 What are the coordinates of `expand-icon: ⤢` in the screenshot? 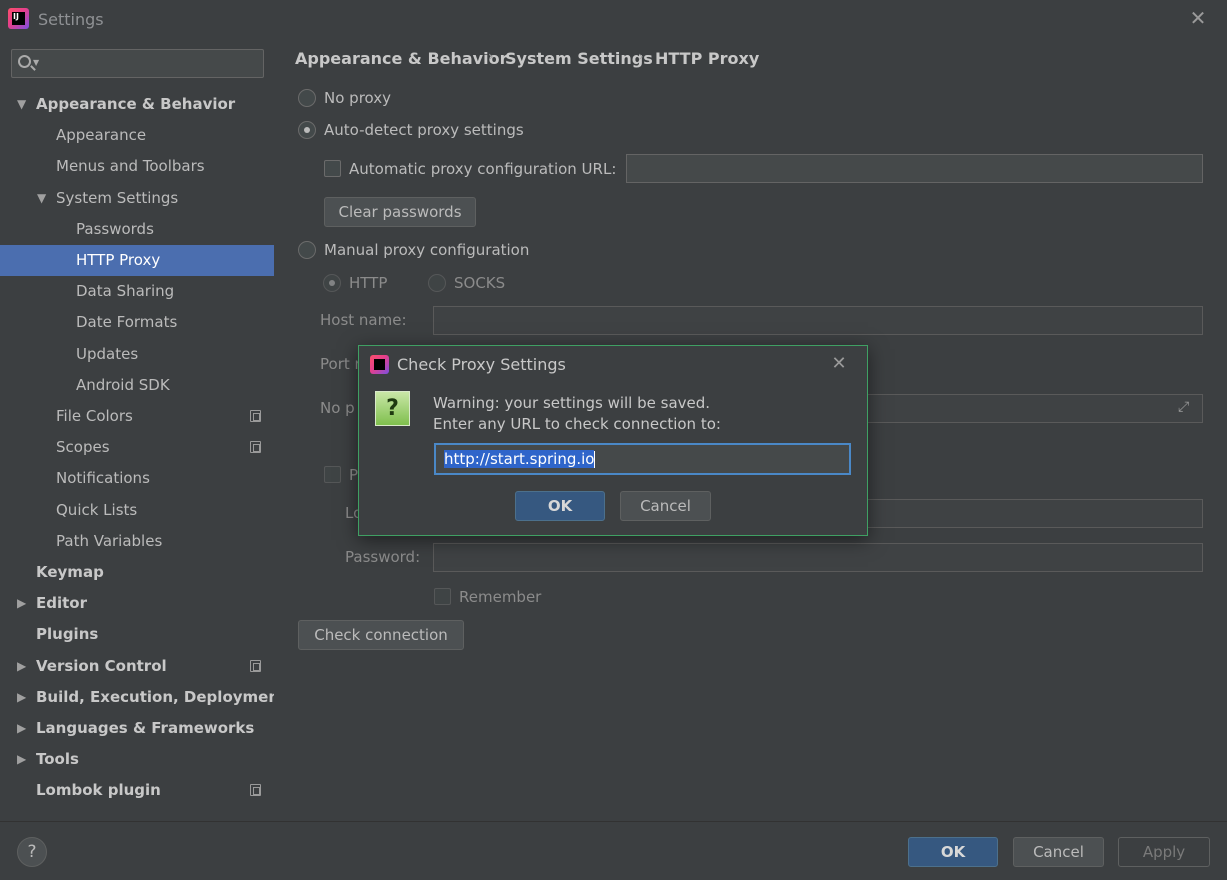 It's located at (1186, 407).